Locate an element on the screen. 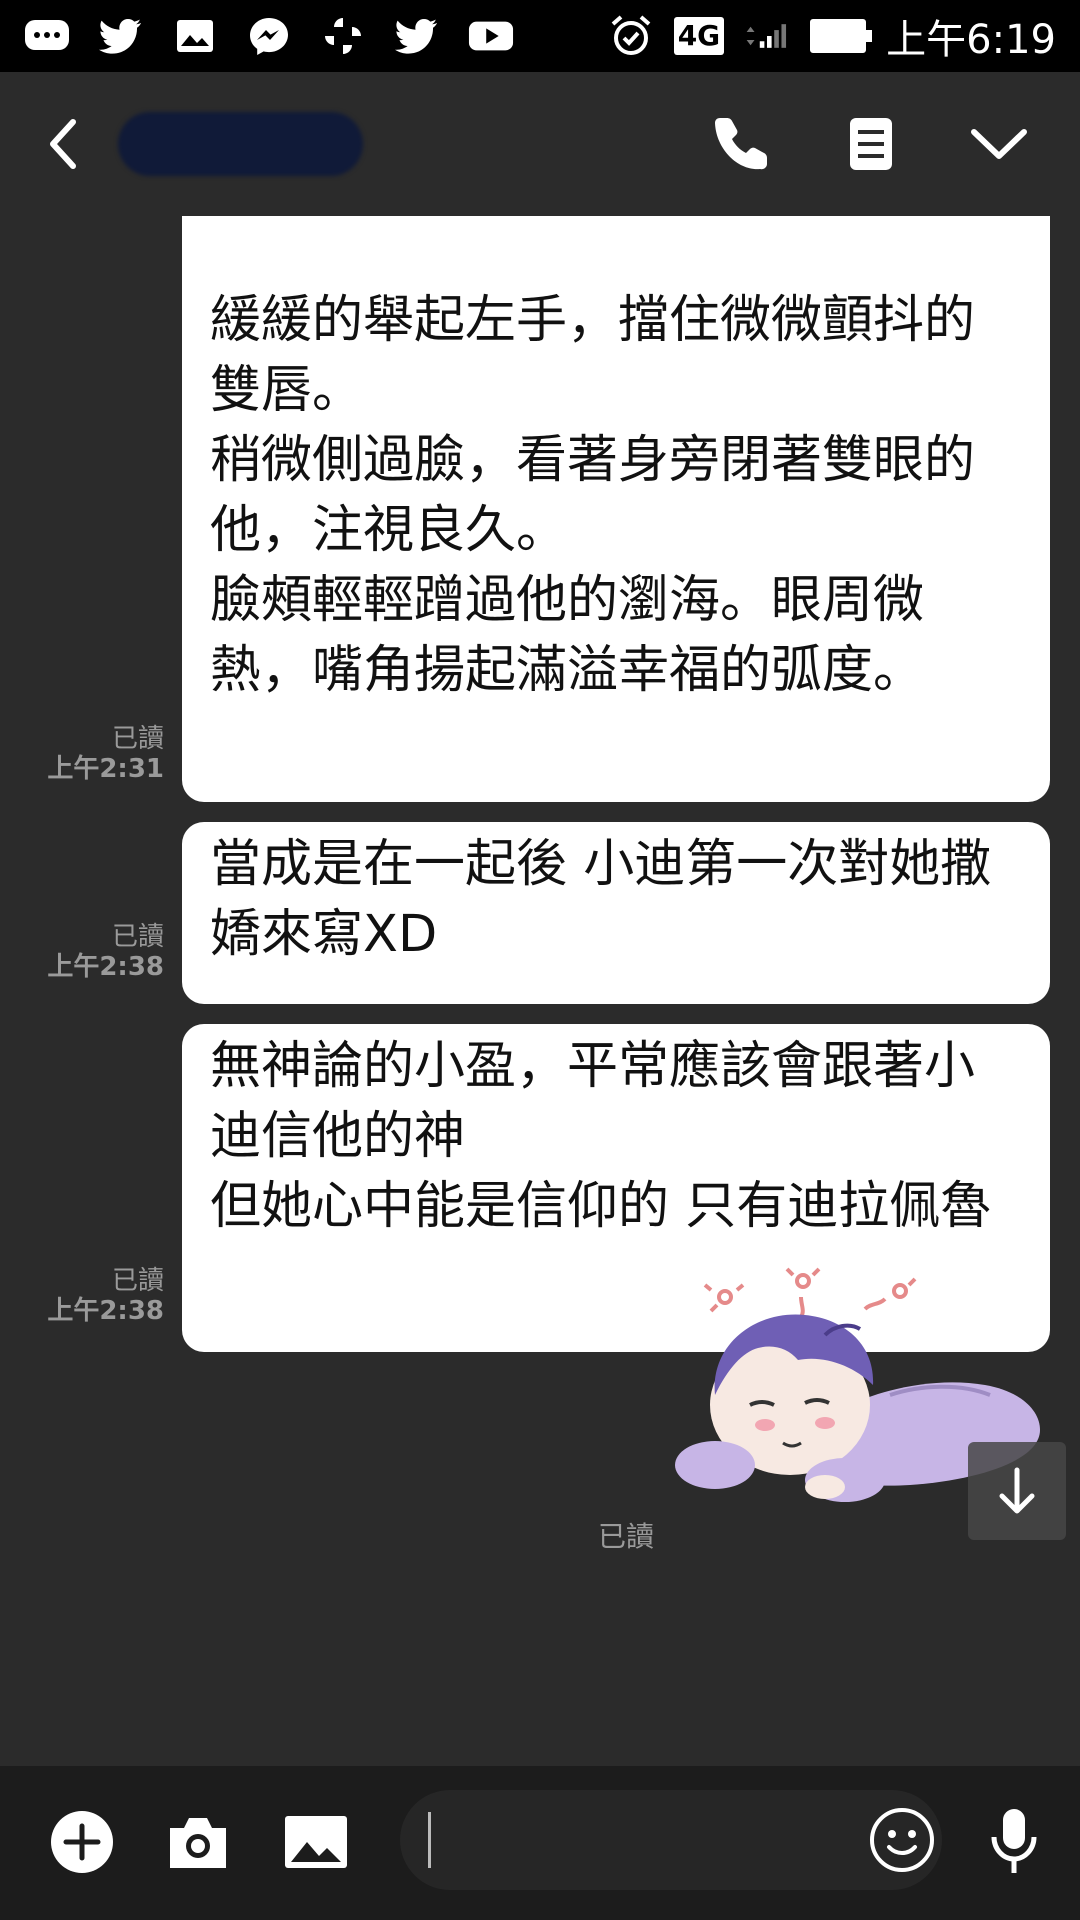 The width and height of the screenshot is (1080, 1920). contact-name-redacted is located at coordinates (240, 144).